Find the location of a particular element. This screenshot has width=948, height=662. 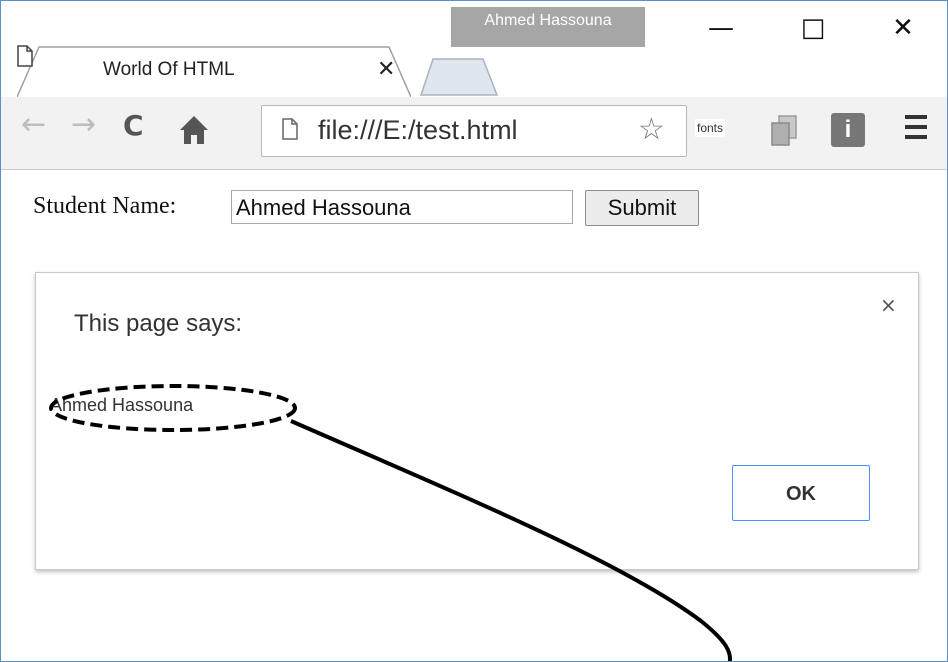

reload-icon: C is located at coordinates (133, 125).